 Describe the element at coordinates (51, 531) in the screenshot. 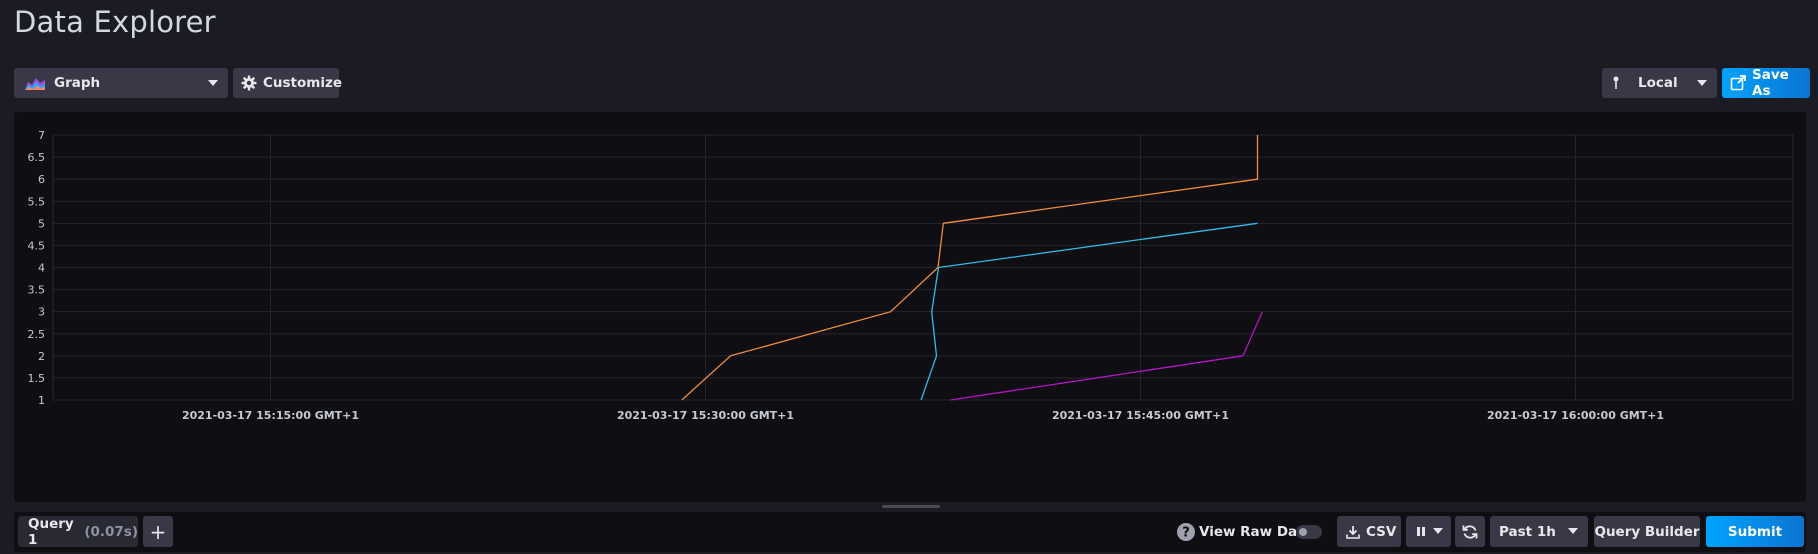

I see `query-tab-label: Query 1` at that location.